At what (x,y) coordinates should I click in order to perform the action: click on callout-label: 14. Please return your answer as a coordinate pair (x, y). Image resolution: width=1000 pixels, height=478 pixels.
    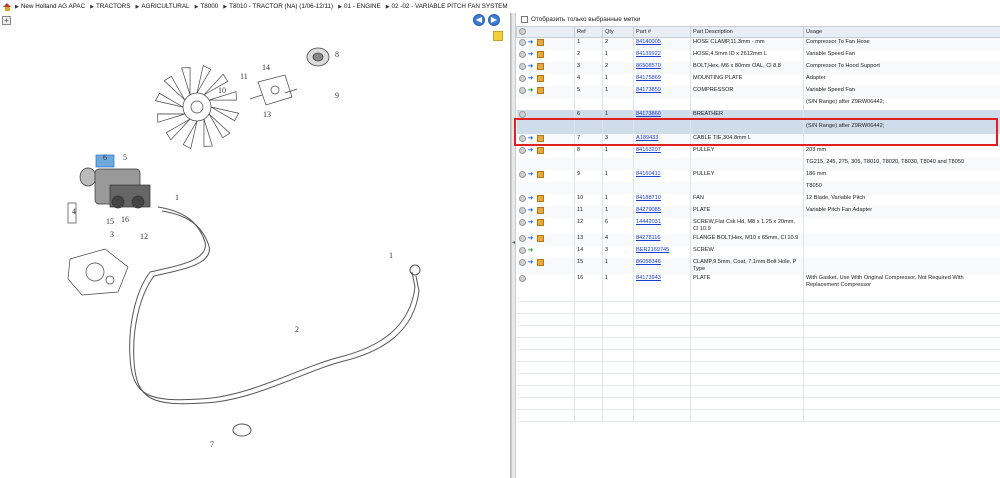
    Looking at the image, I should click on (266, 67).